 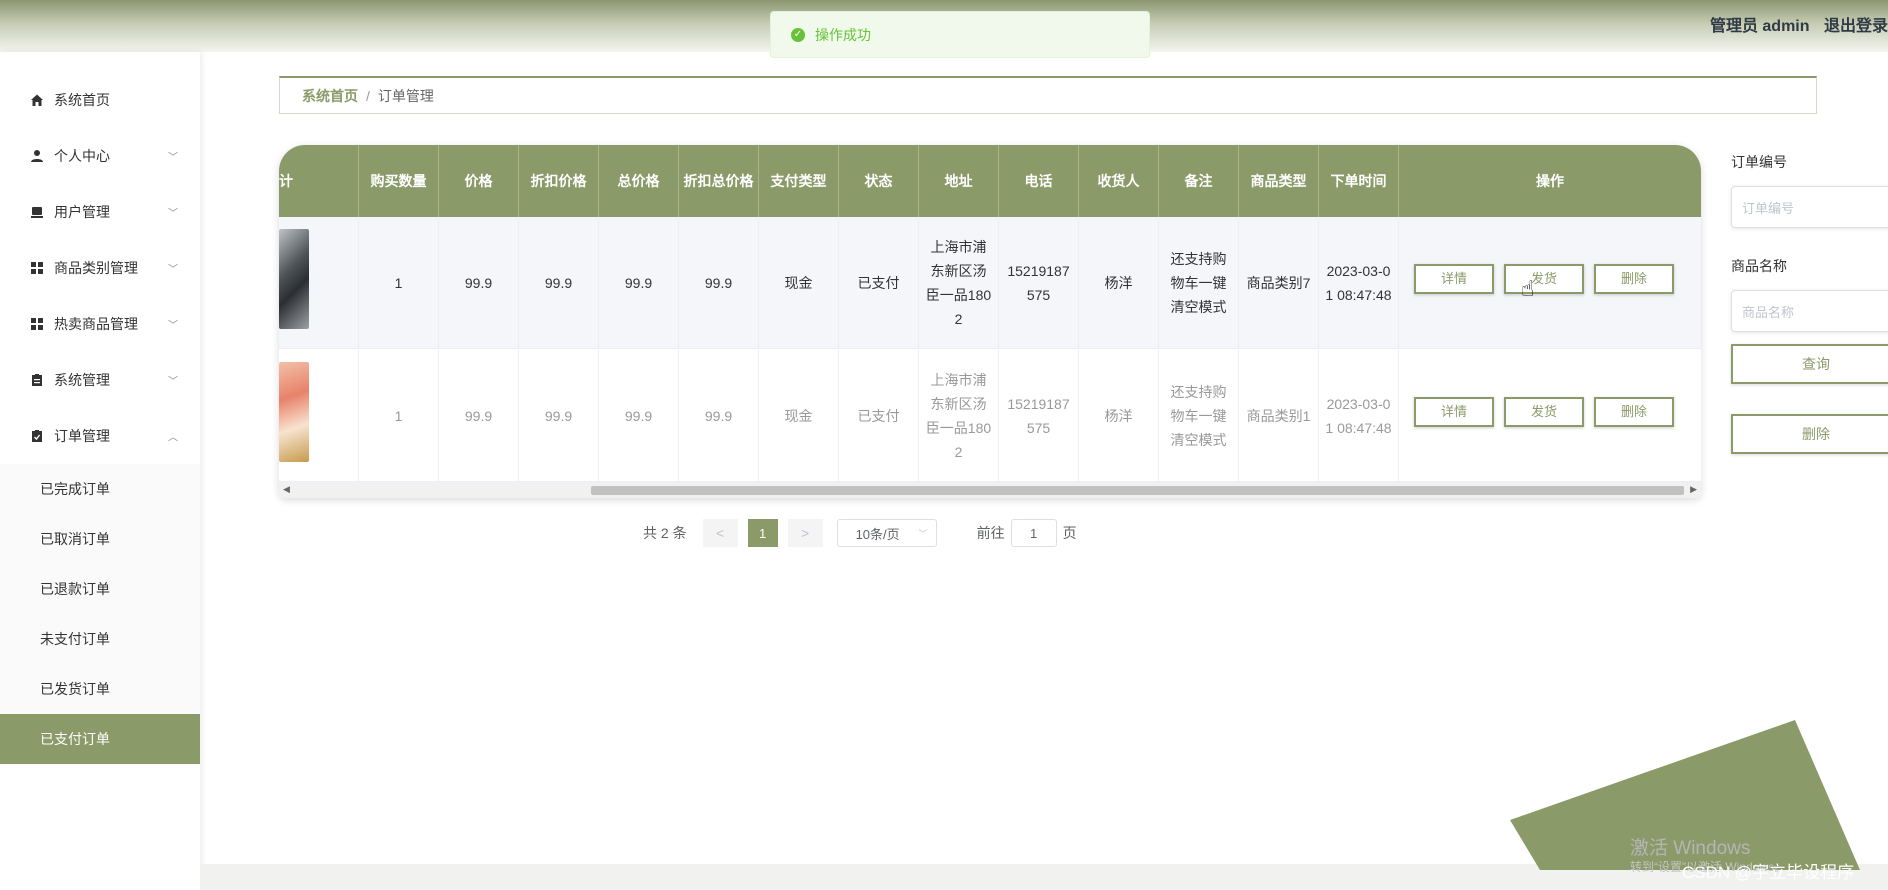 What do you see at coordinates (1693, 489) in the screenshot?
I see `scroll-right-icon: ▶` at bounding box center [1693, 489].